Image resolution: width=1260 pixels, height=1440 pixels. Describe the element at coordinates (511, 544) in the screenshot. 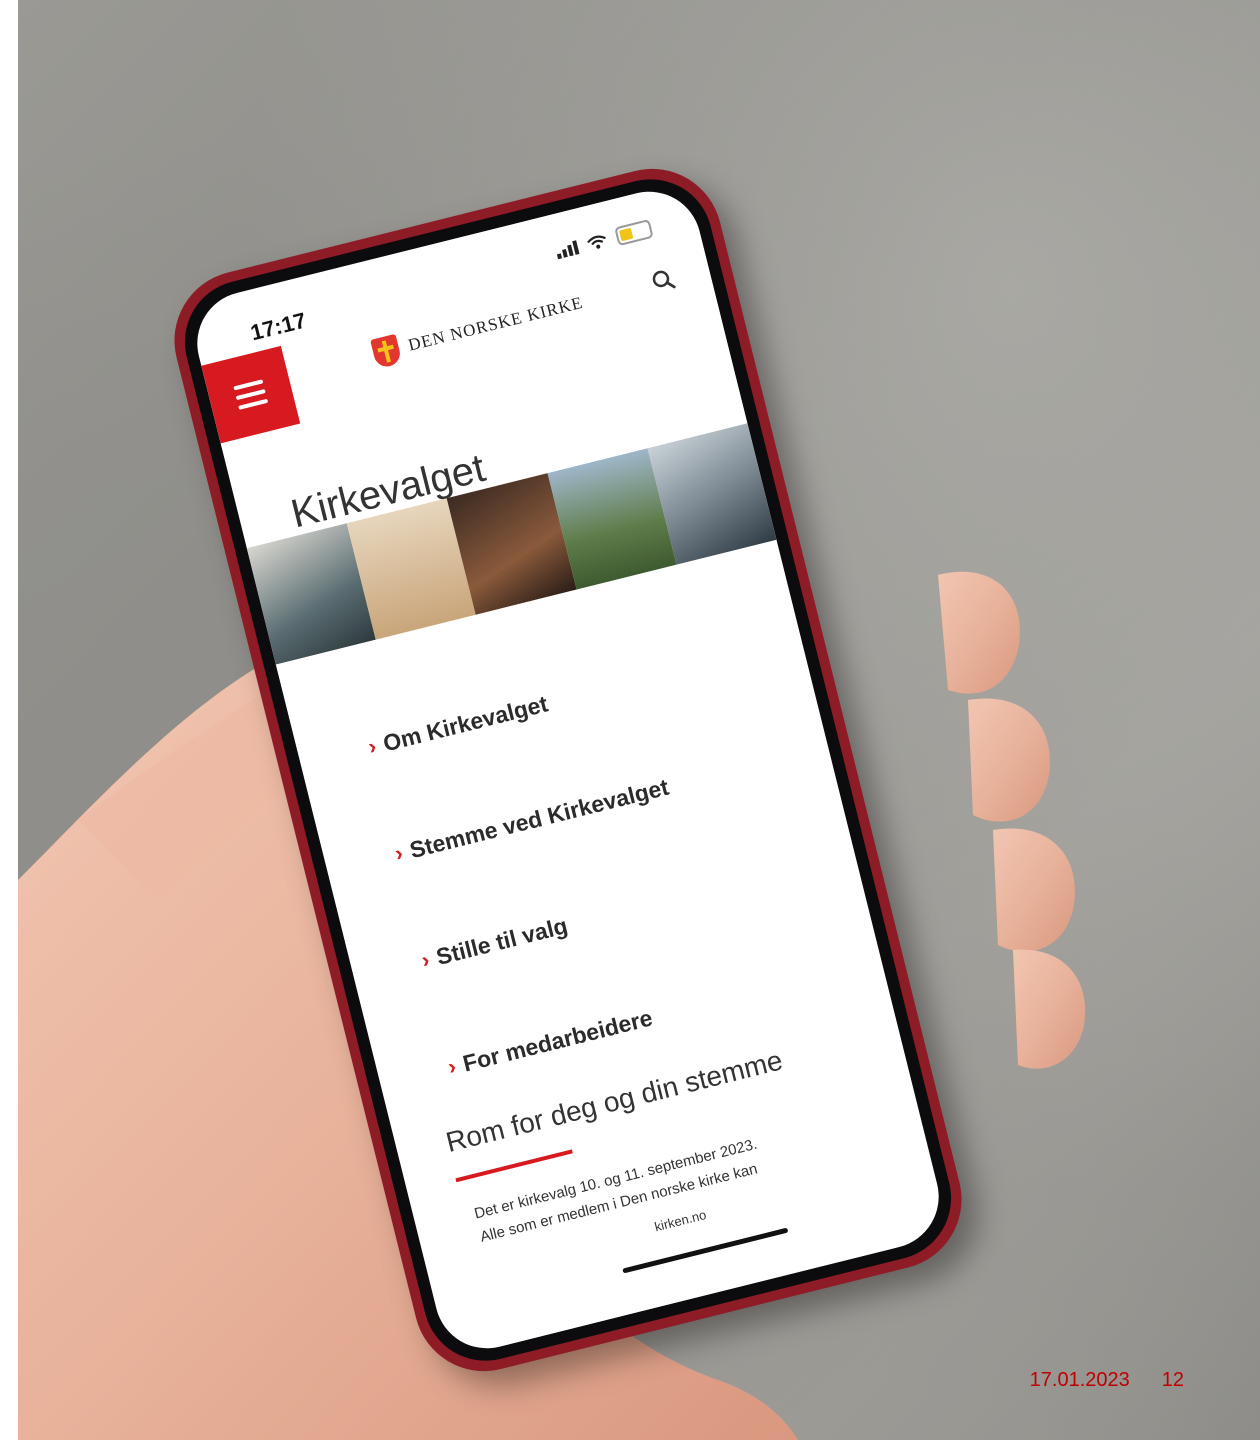

I see `photo-banner` at that location.